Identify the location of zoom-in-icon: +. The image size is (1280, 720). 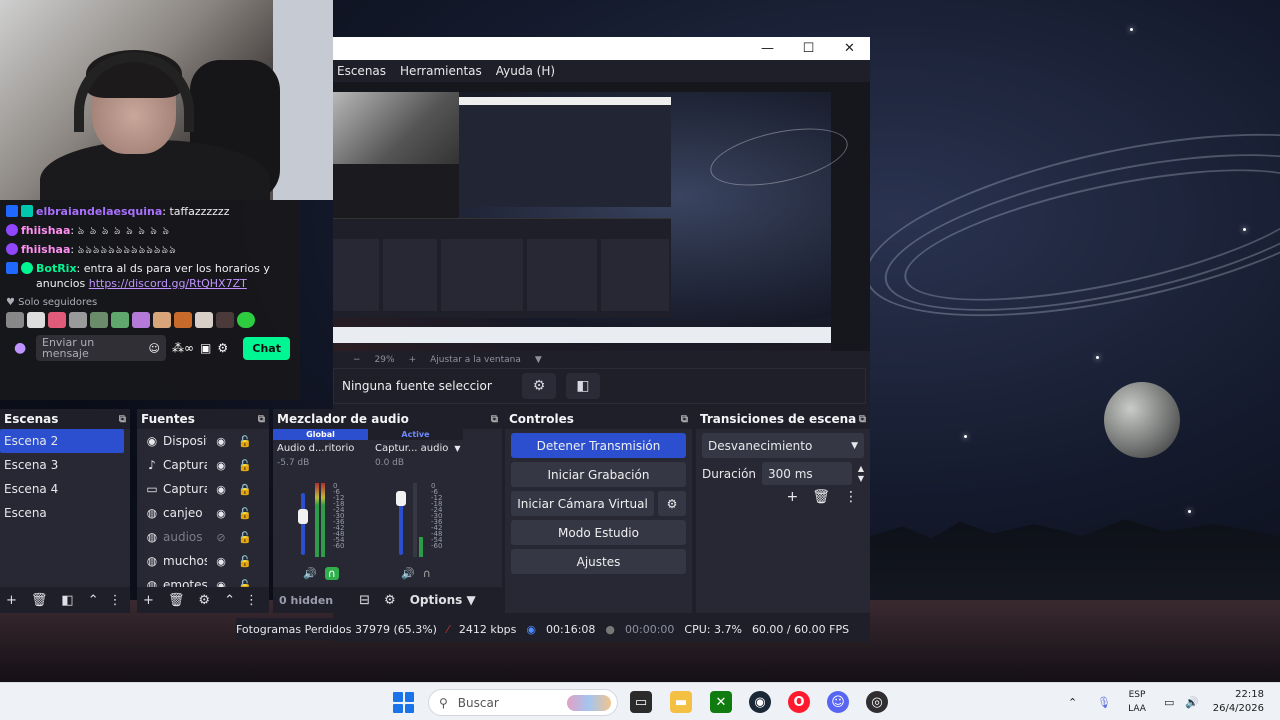
(413, 360).